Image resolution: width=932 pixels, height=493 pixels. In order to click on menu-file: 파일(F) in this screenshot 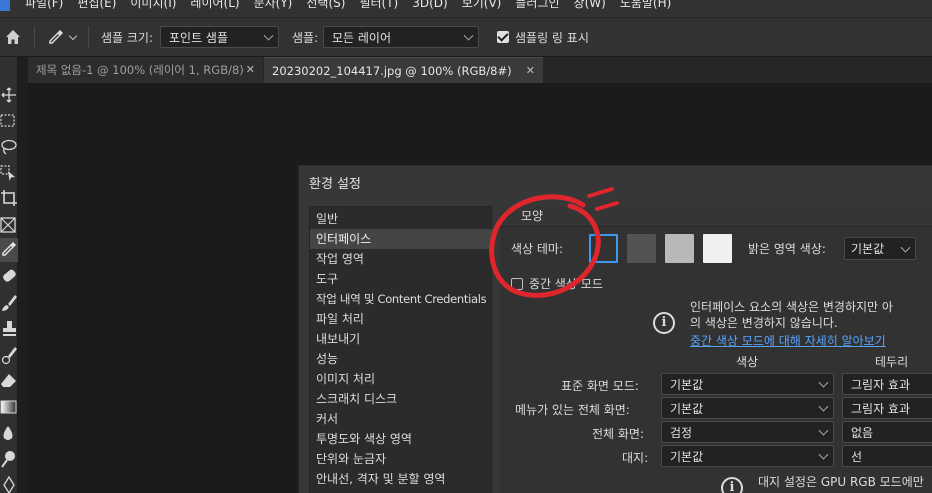, I will do `click(44, 4)`.